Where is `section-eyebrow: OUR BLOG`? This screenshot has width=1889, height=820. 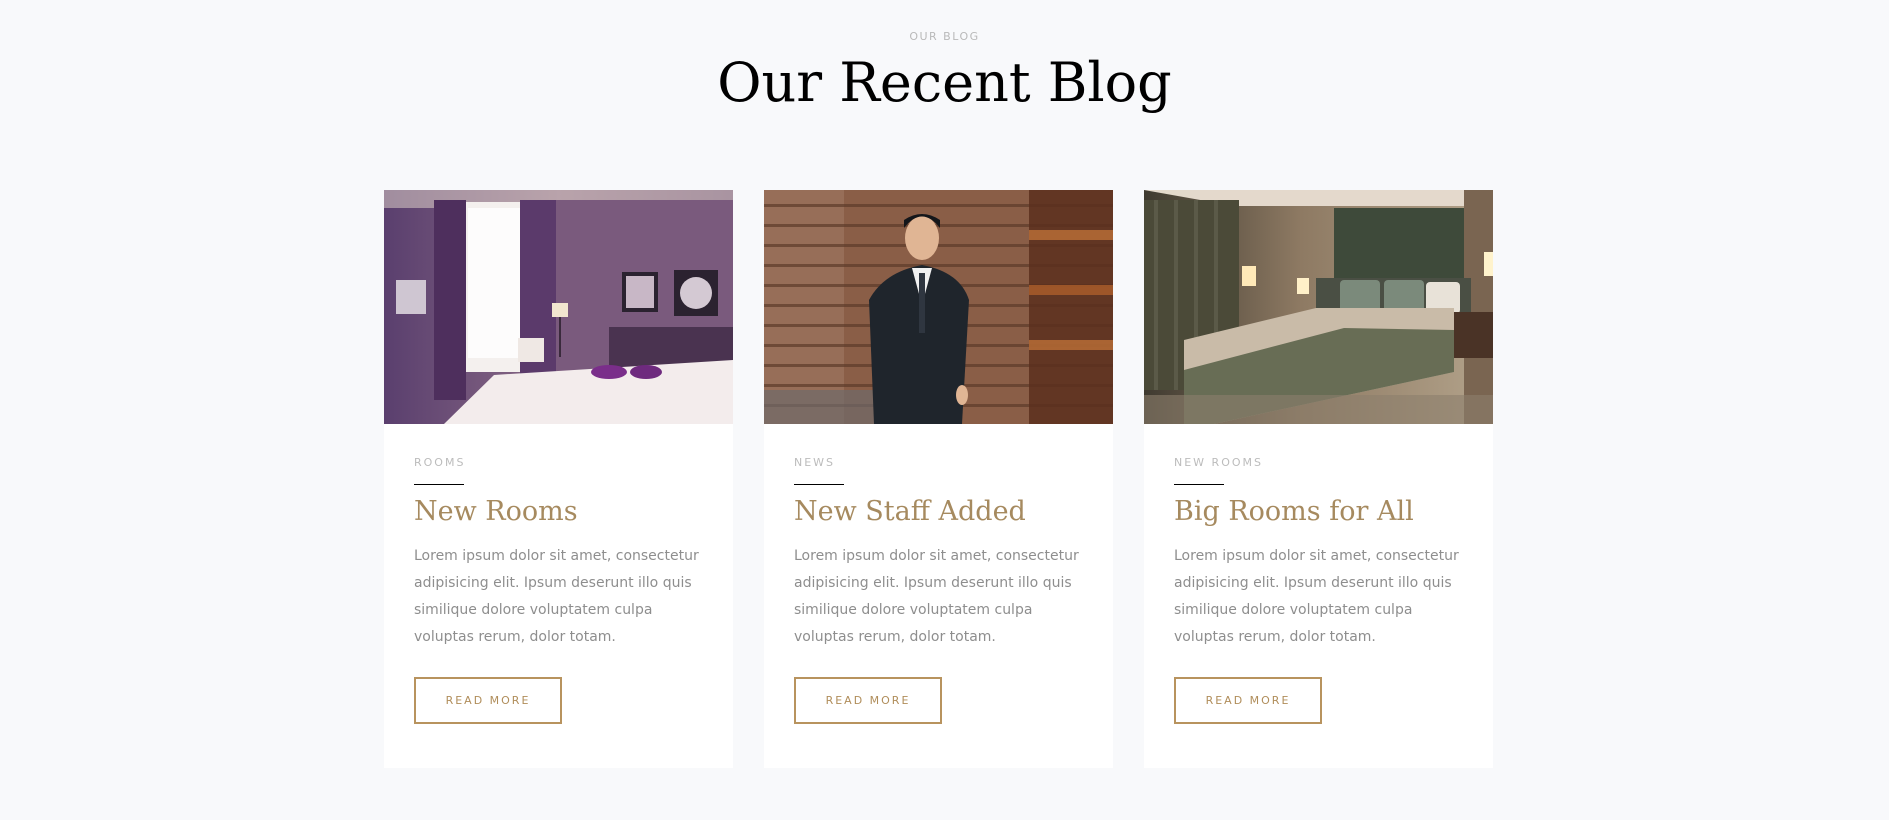
section-eyebrow: OUR BLOG is located at coordinates (944, 36).